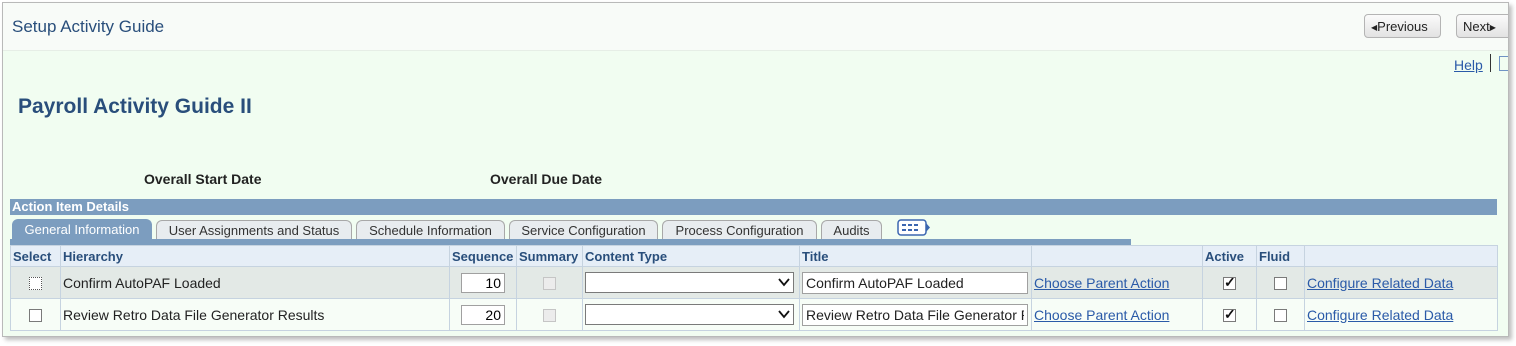 This screenshot has height=346, width=1516. I want to click on next-label: Next, so click(1476, 26).